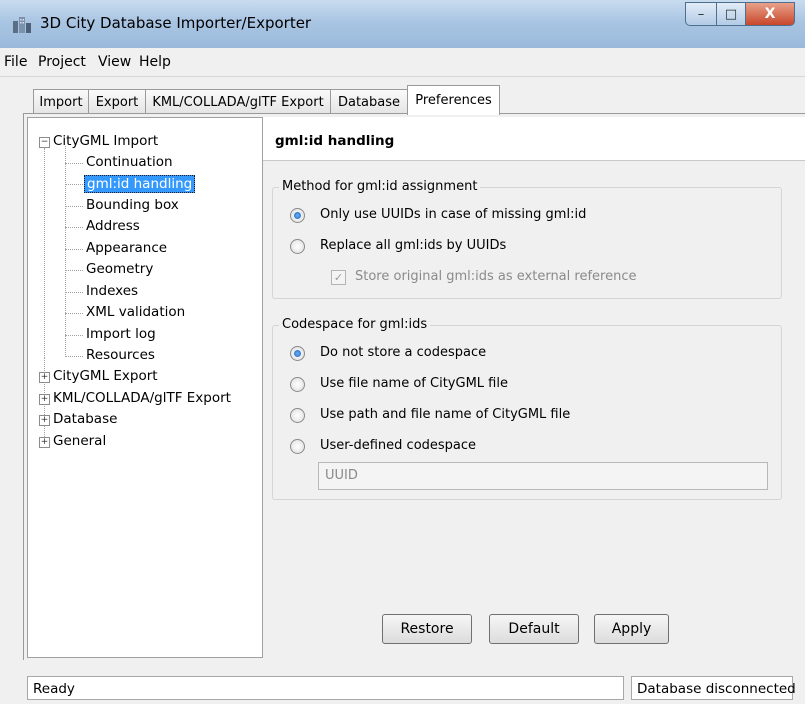  Describe the element at coordinates (155, 62) in the screenshot. I see `menu-help: Help` at that location.